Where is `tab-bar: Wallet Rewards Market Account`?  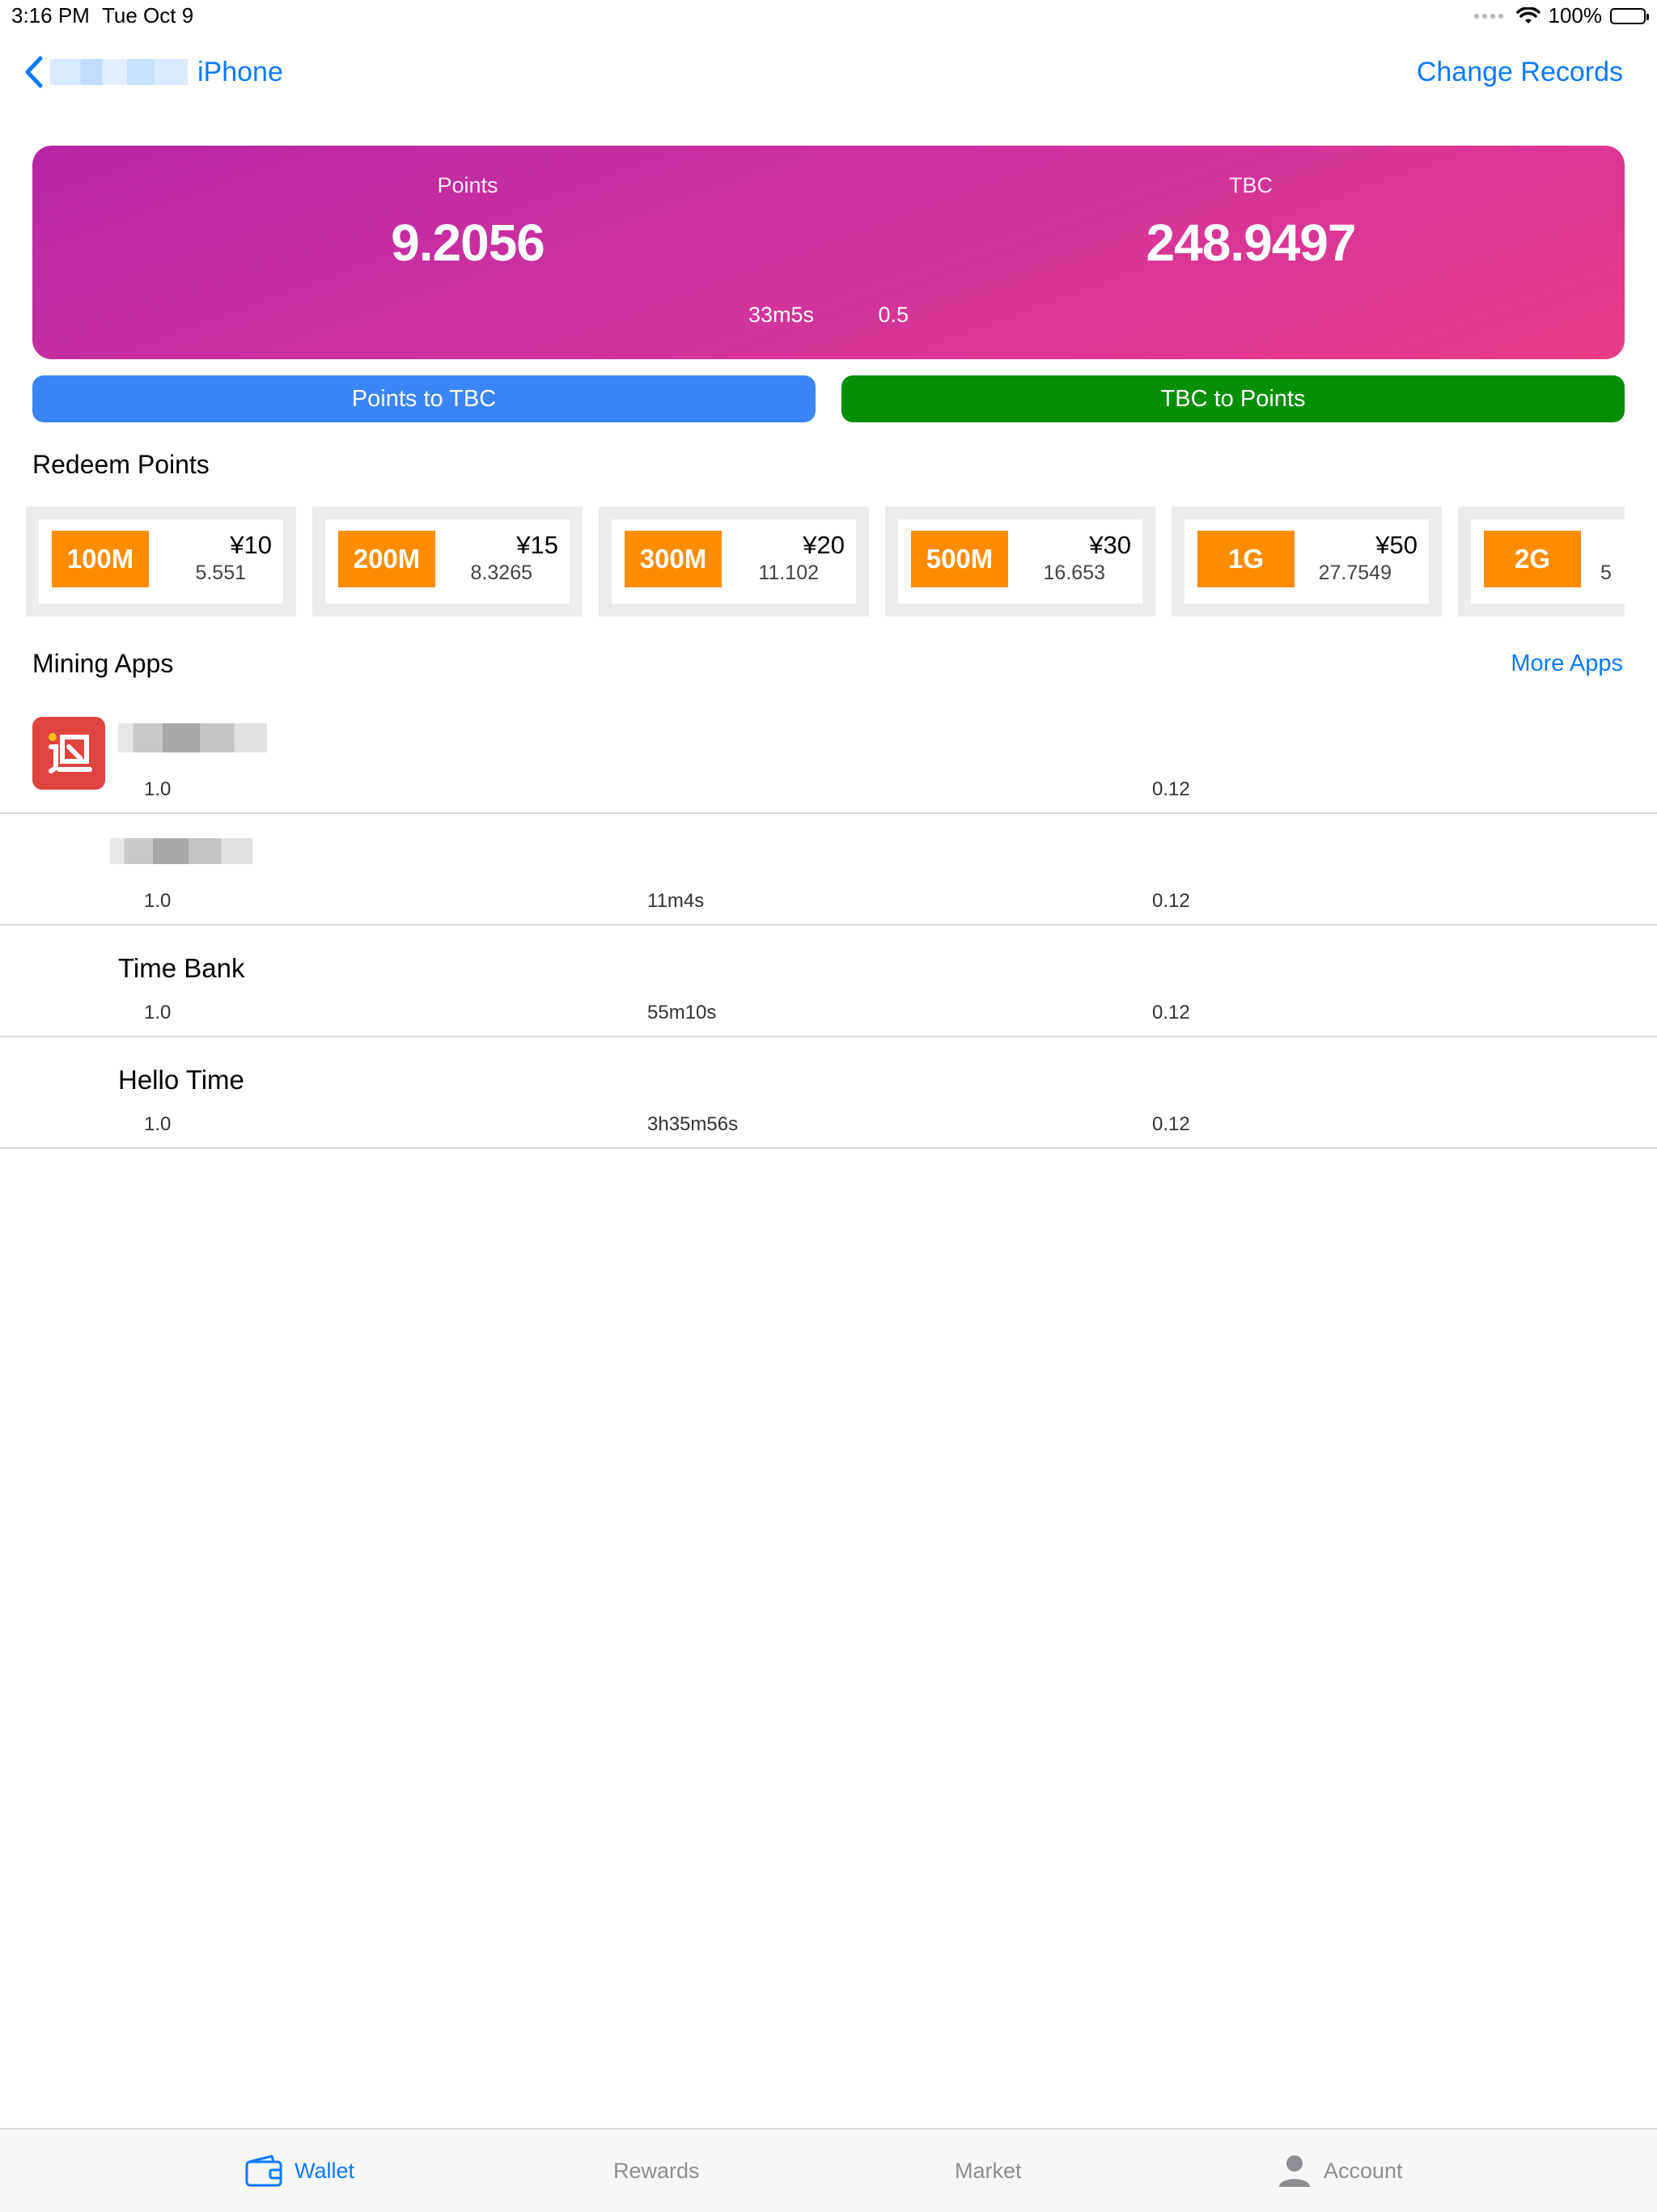
tab-bar: Wallet Rewards Market Account is located at coordinates (828, 2170).